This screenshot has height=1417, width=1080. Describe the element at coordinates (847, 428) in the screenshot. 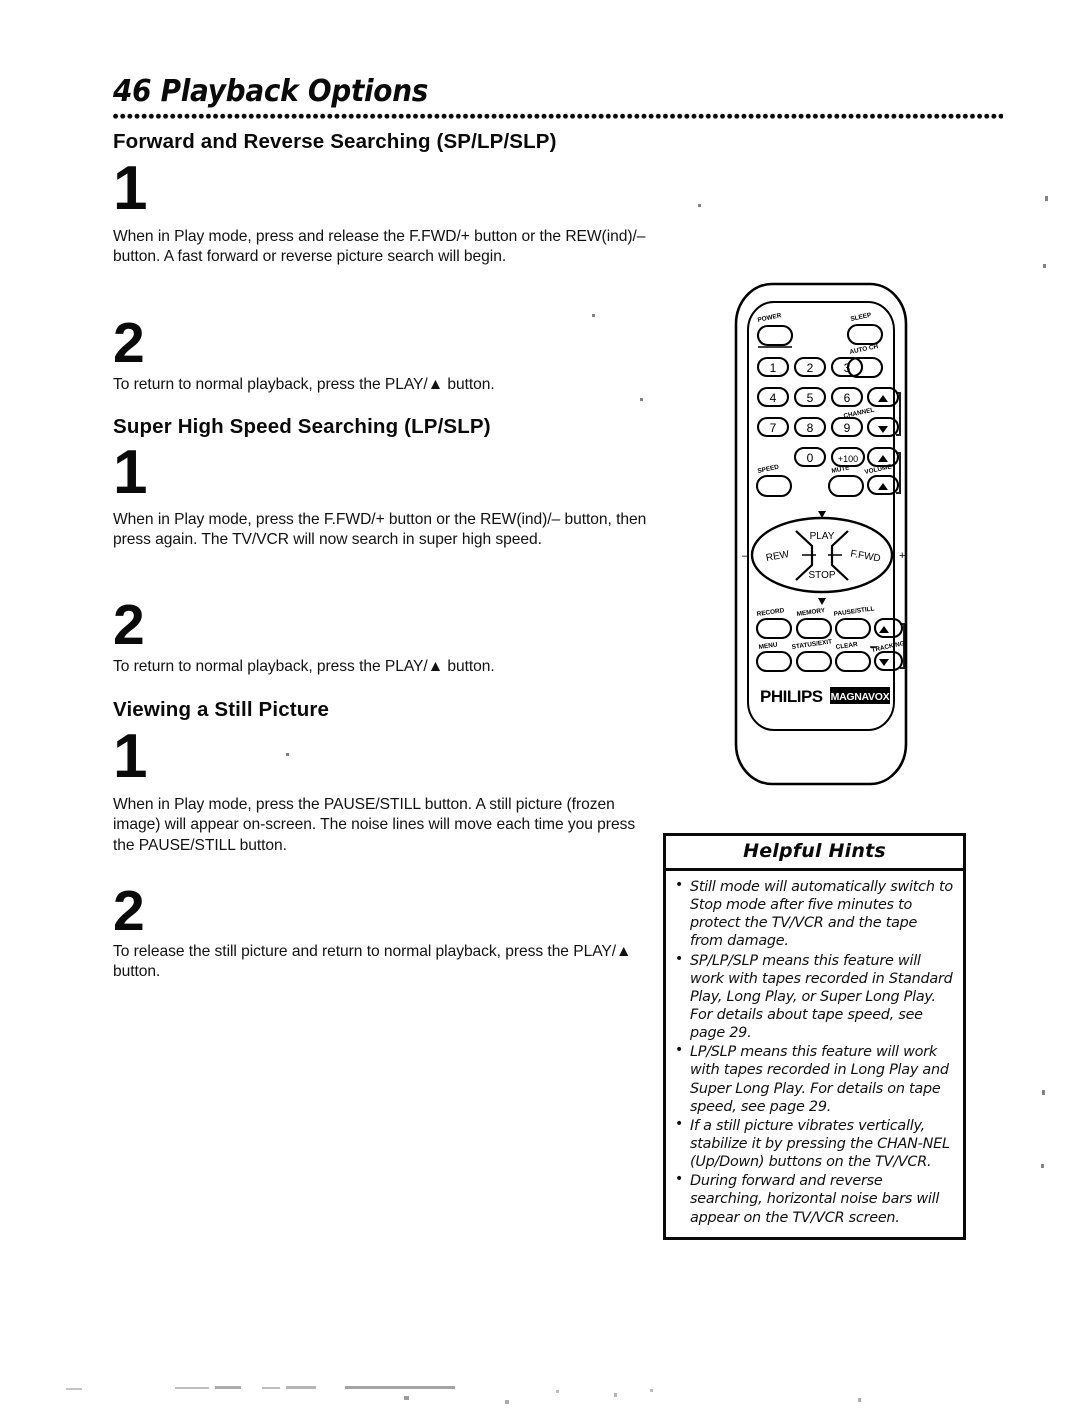

I see `remote-key-9: 9` at that location.